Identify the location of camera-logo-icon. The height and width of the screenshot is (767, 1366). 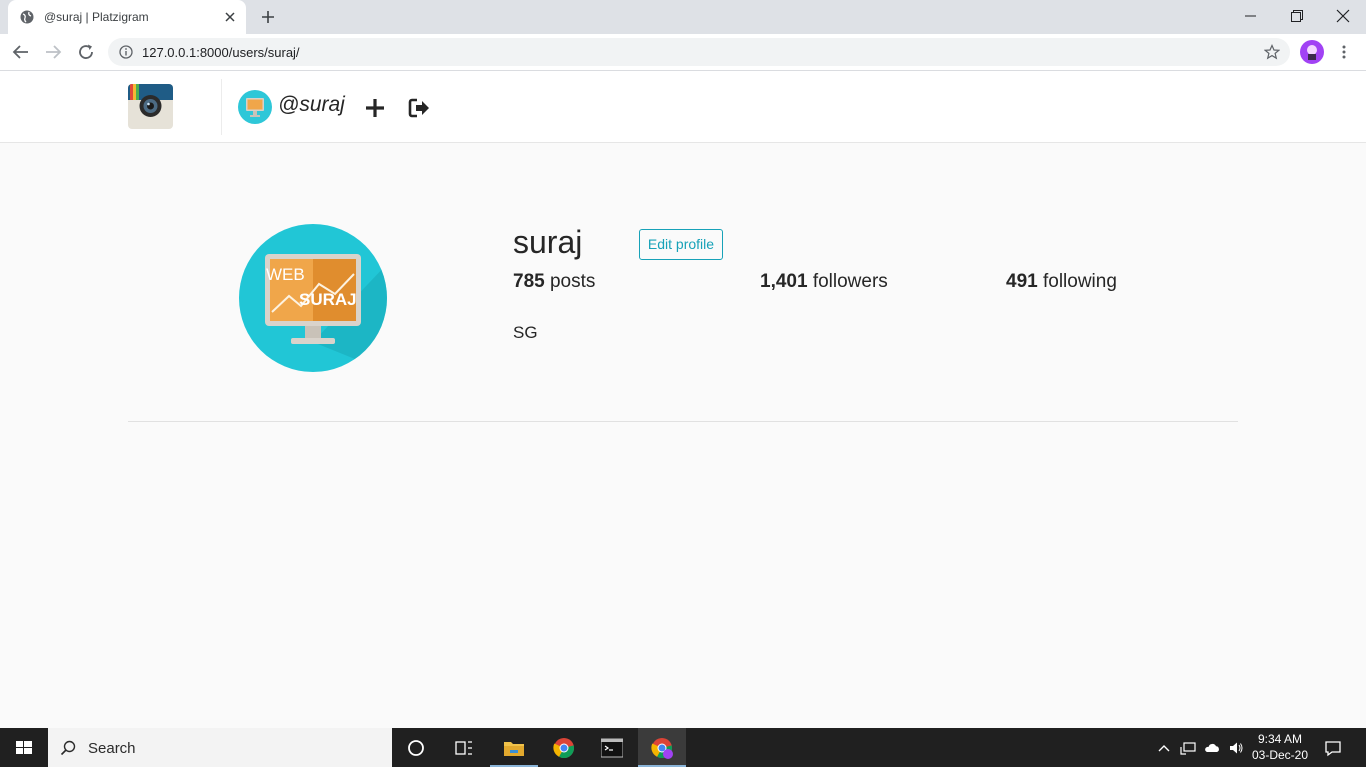
(150, 106).